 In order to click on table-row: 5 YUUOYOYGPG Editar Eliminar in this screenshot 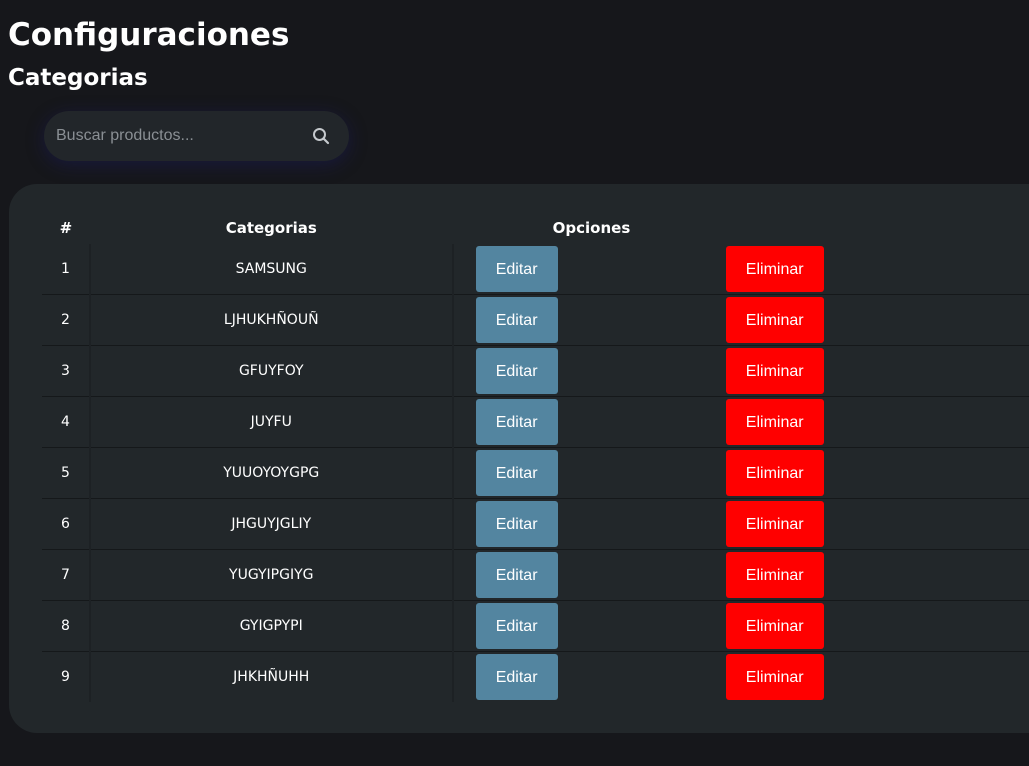, I will do `click(535, 473)`.